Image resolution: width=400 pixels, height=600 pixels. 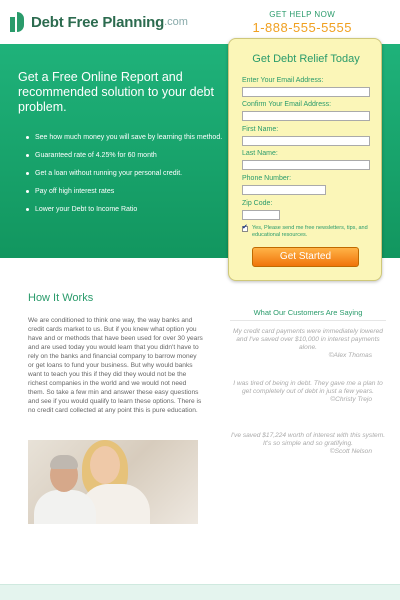 I want to click on logo-text: Debt Free Planning, so click(x=98, y=22).